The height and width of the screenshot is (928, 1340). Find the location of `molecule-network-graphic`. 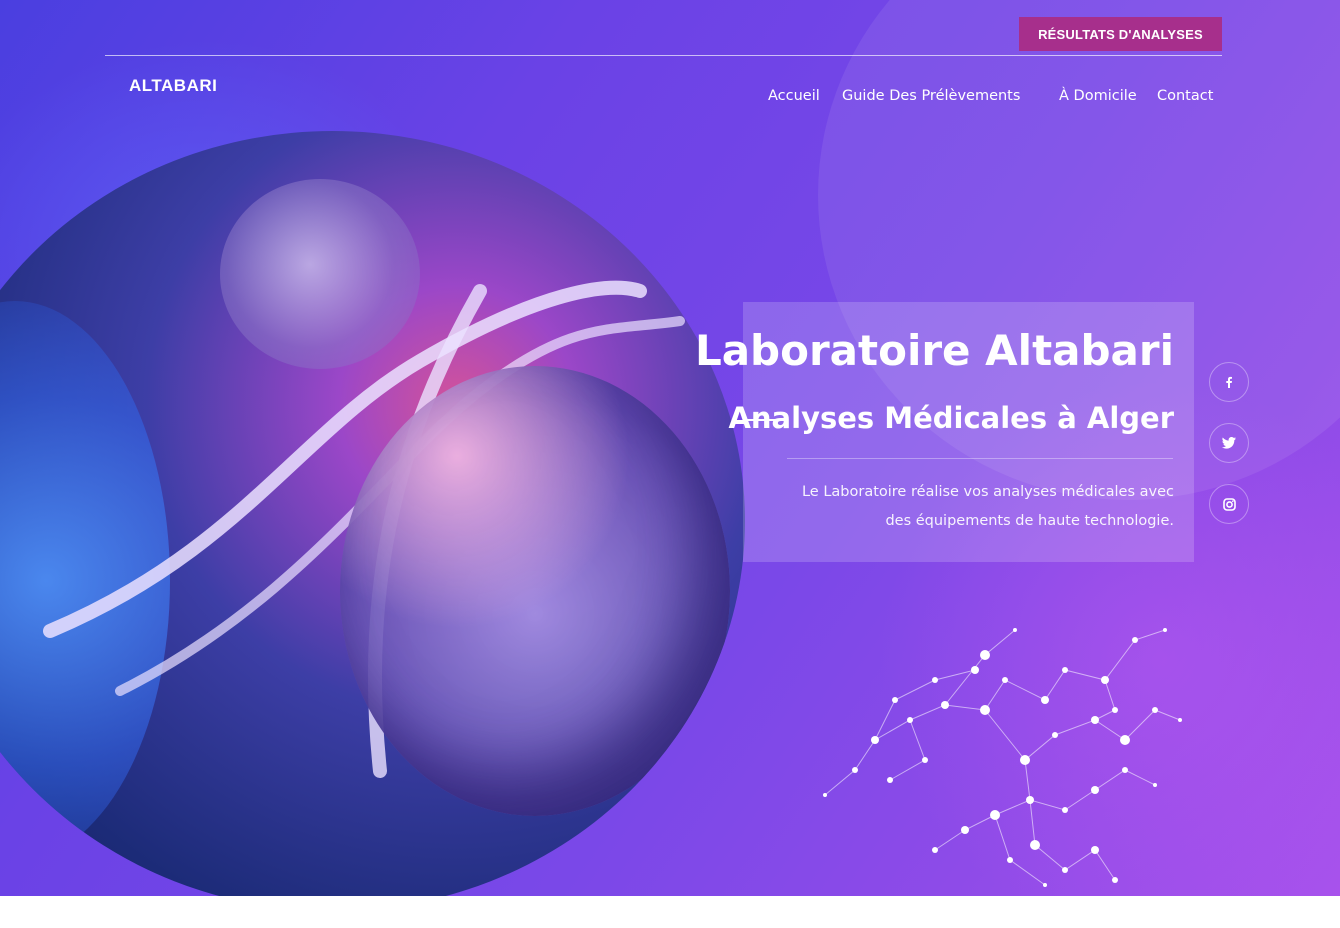

molecule-network-graphic is located at coordinates (1002, 757).